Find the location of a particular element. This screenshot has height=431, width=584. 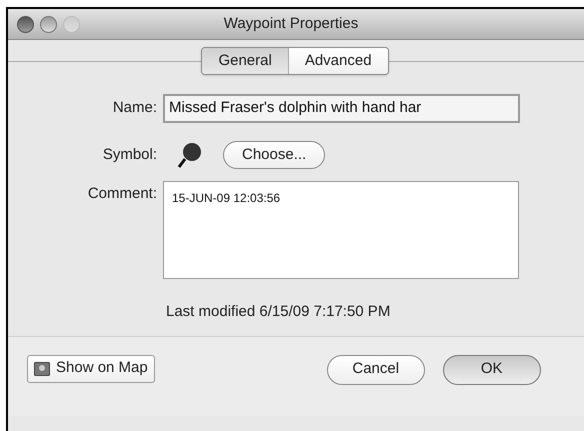

close-button is located at coordinates (25, 24).